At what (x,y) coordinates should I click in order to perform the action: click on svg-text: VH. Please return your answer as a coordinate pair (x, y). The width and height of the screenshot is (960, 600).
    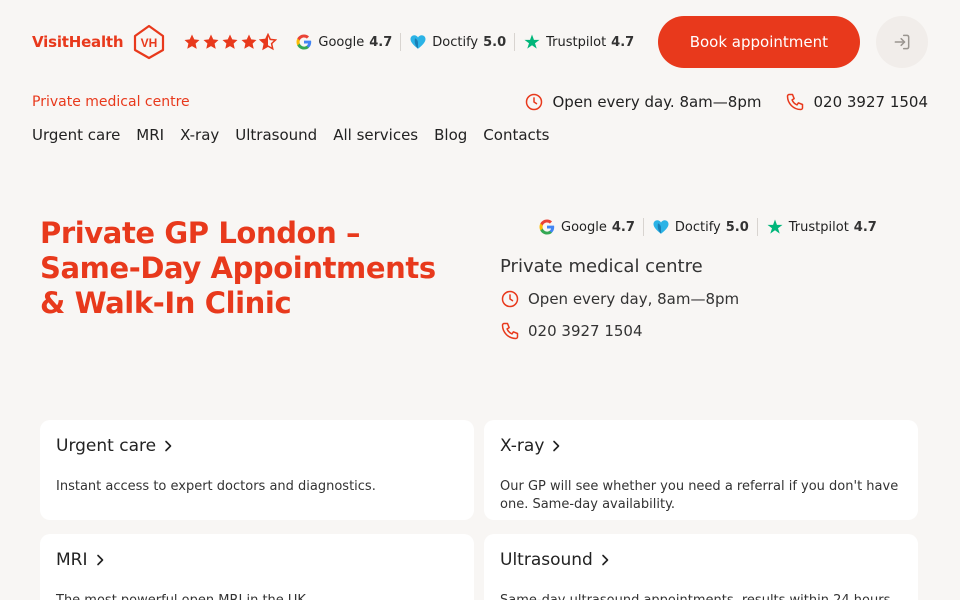
    Looking at the image, I should click on (149, 43).